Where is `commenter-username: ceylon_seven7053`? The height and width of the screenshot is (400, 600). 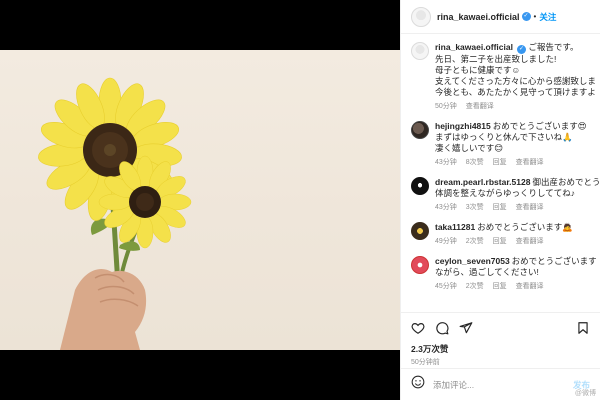
commenter-username: ceylon_seven7053 is located at coordinates (472, 261).